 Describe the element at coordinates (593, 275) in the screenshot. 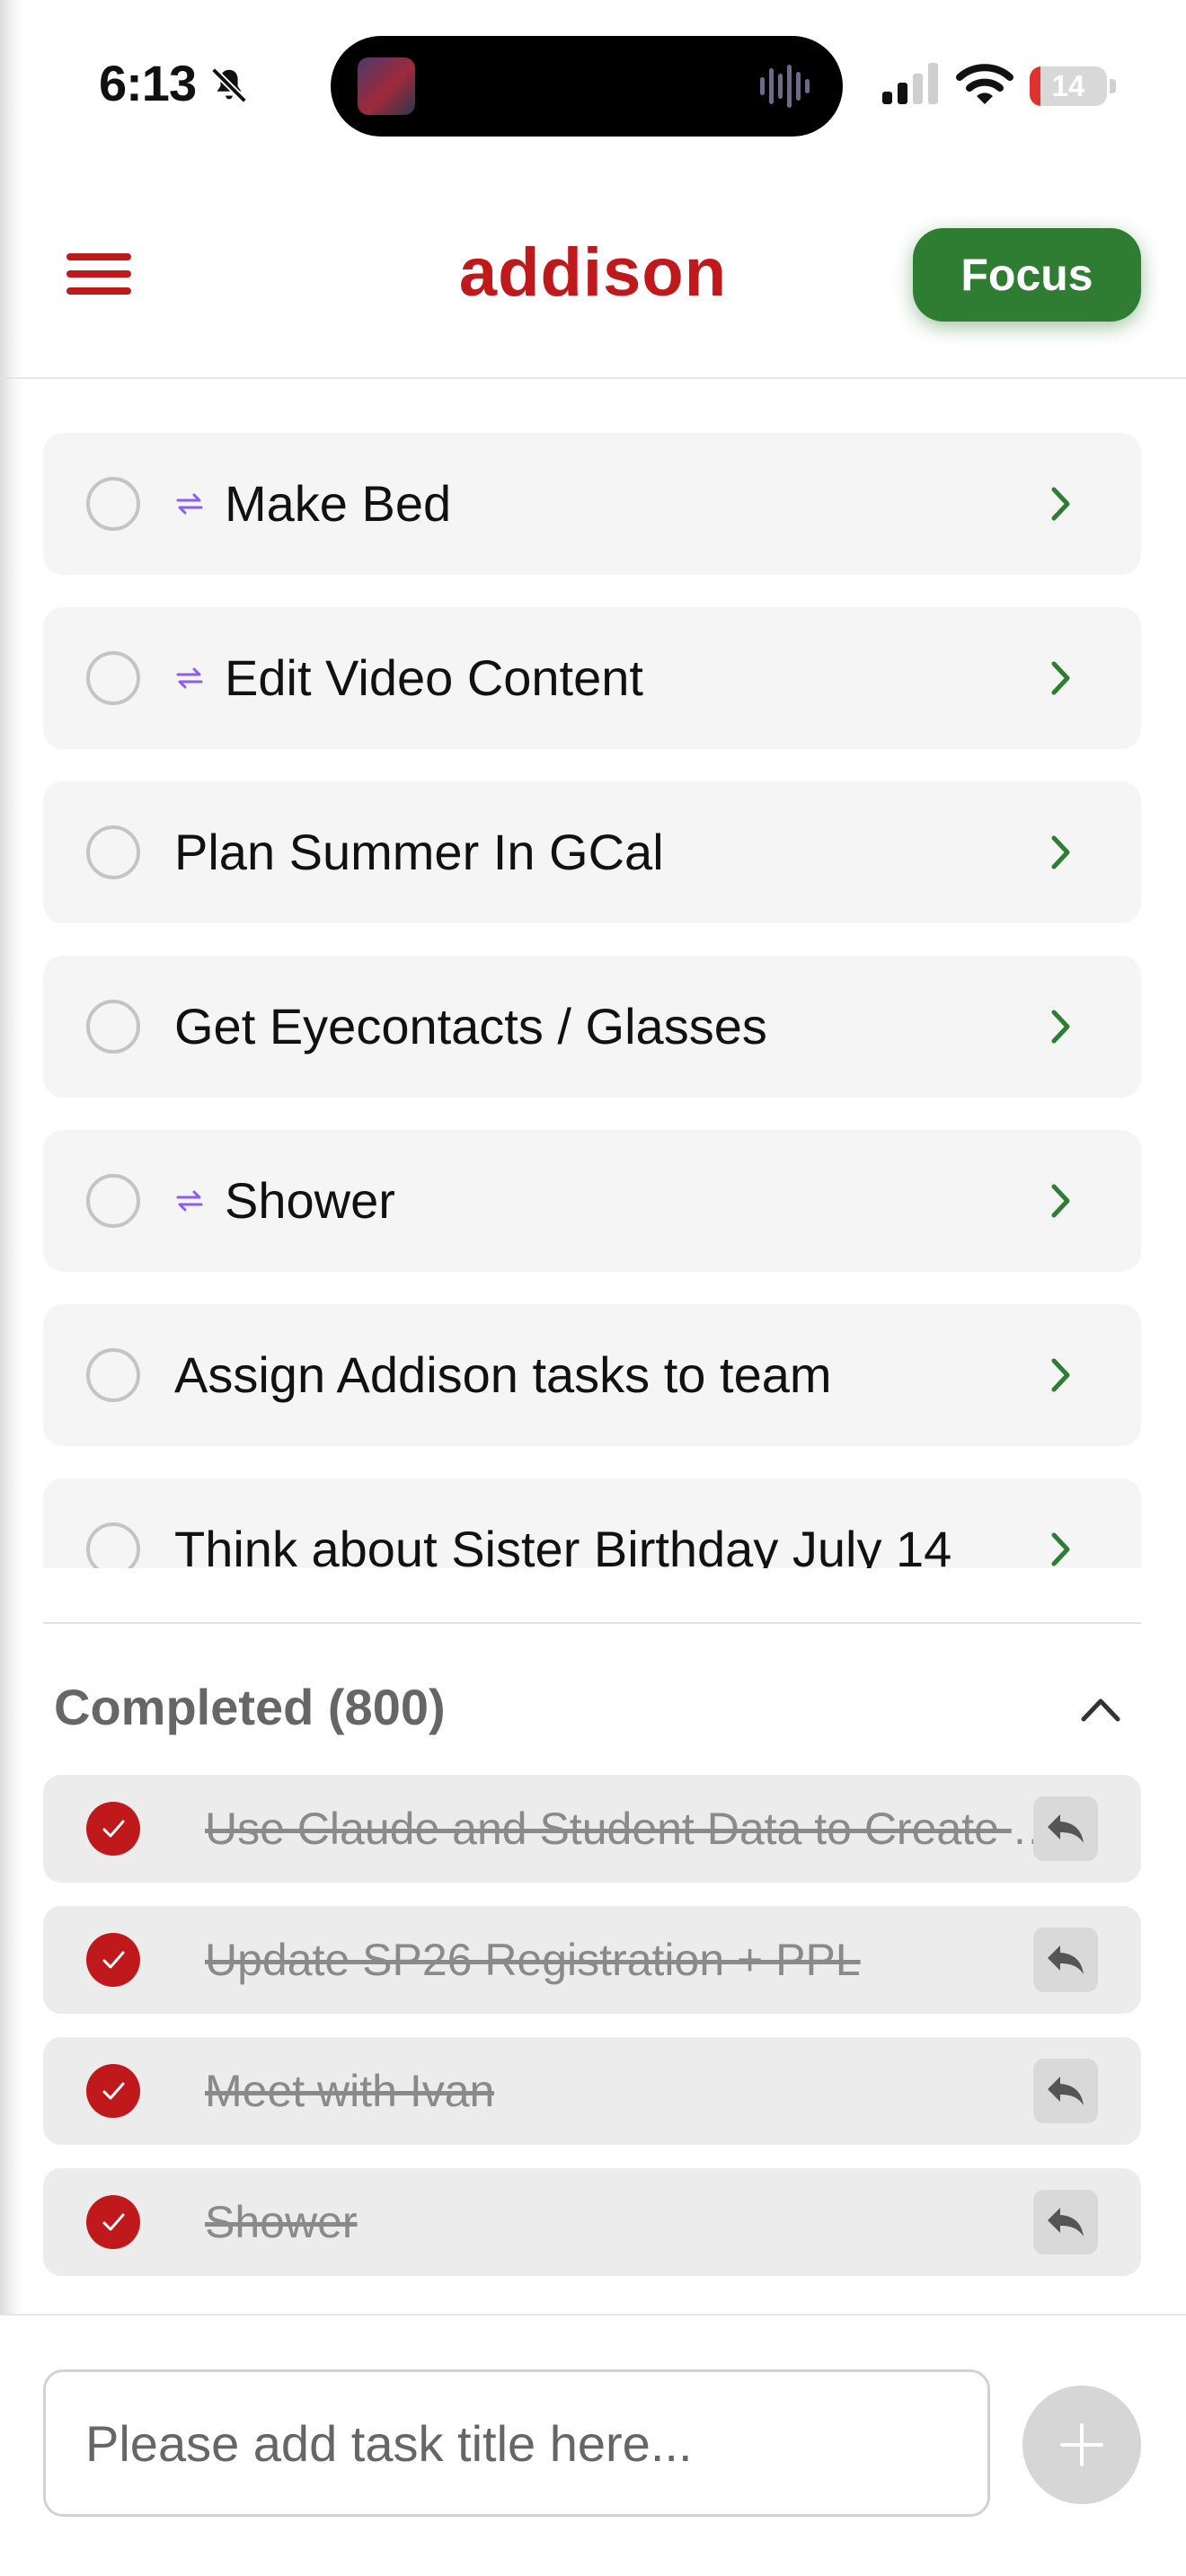

I see `app-header: addison Focus` at that location.